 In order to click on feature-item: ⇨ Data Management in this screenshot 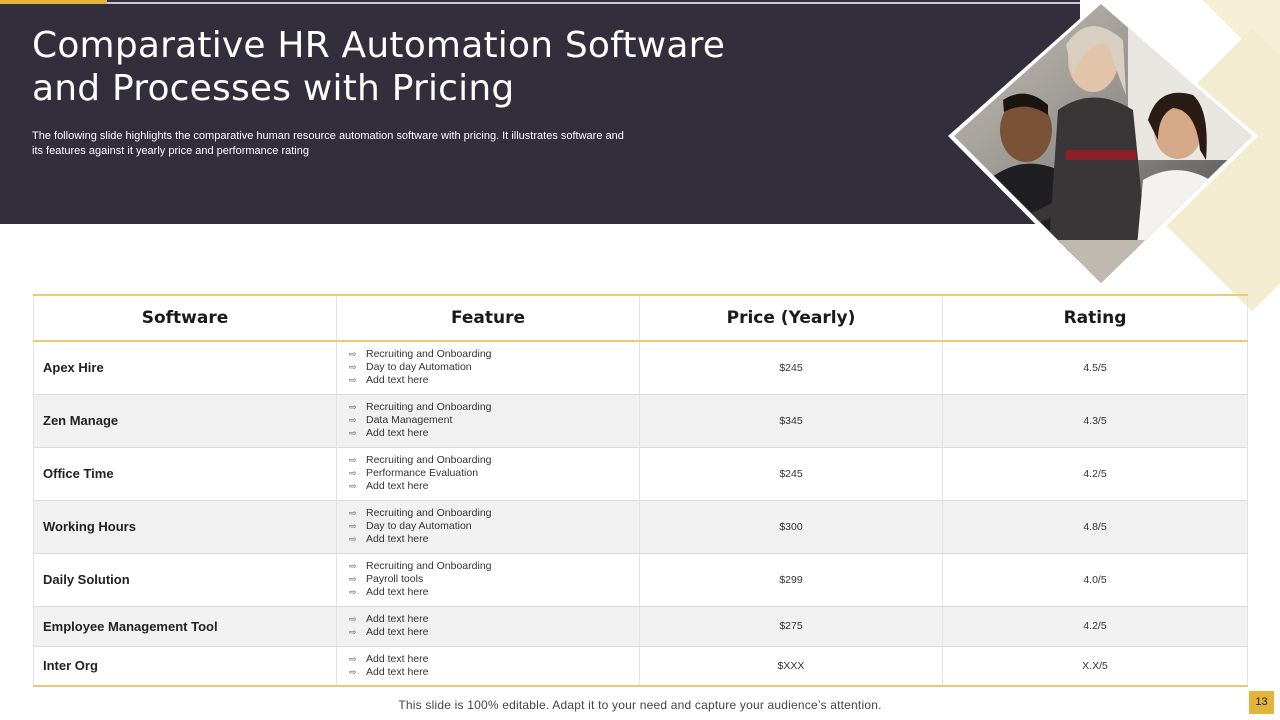, I will do `click(494, 420)`.